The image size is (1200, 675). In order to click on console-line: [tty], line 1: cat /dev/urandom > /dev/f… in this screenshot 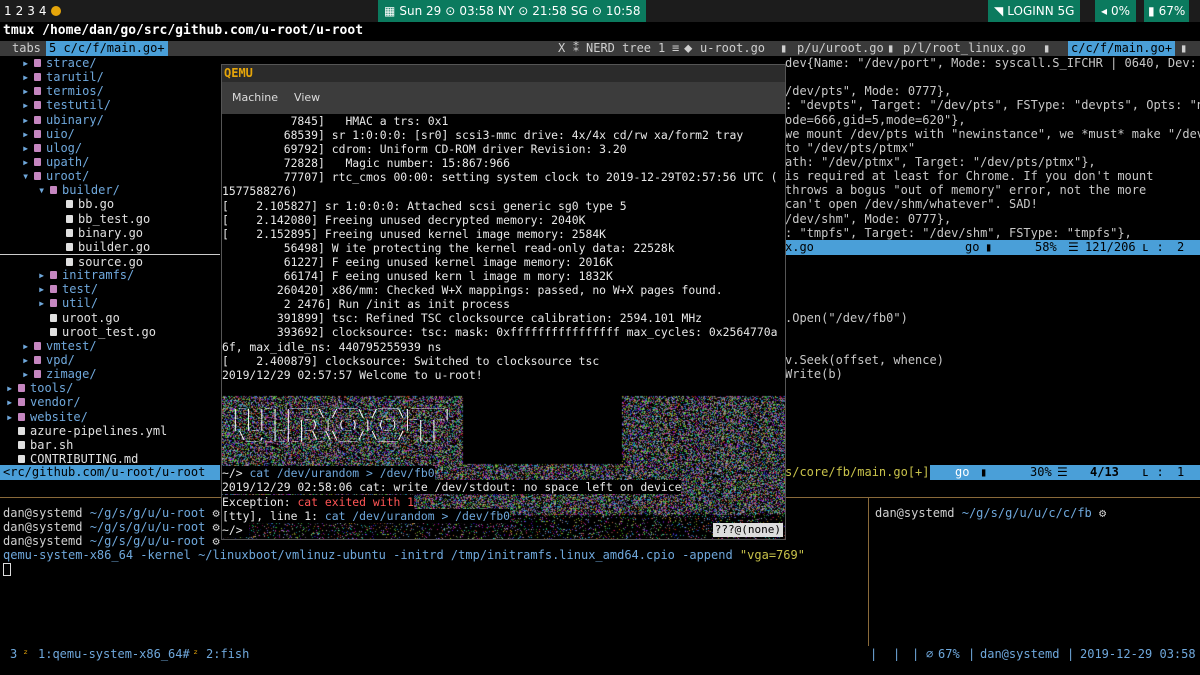, I will do `click(366, 515)`.